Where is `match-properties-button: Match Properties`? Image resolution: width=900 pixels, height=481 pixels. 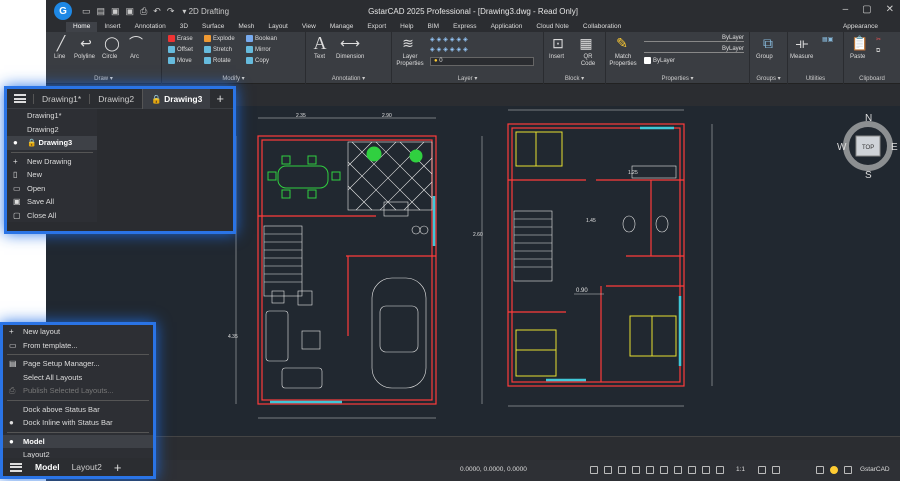
match-properties-button: Match Properties is located at coordinates (623, 61).